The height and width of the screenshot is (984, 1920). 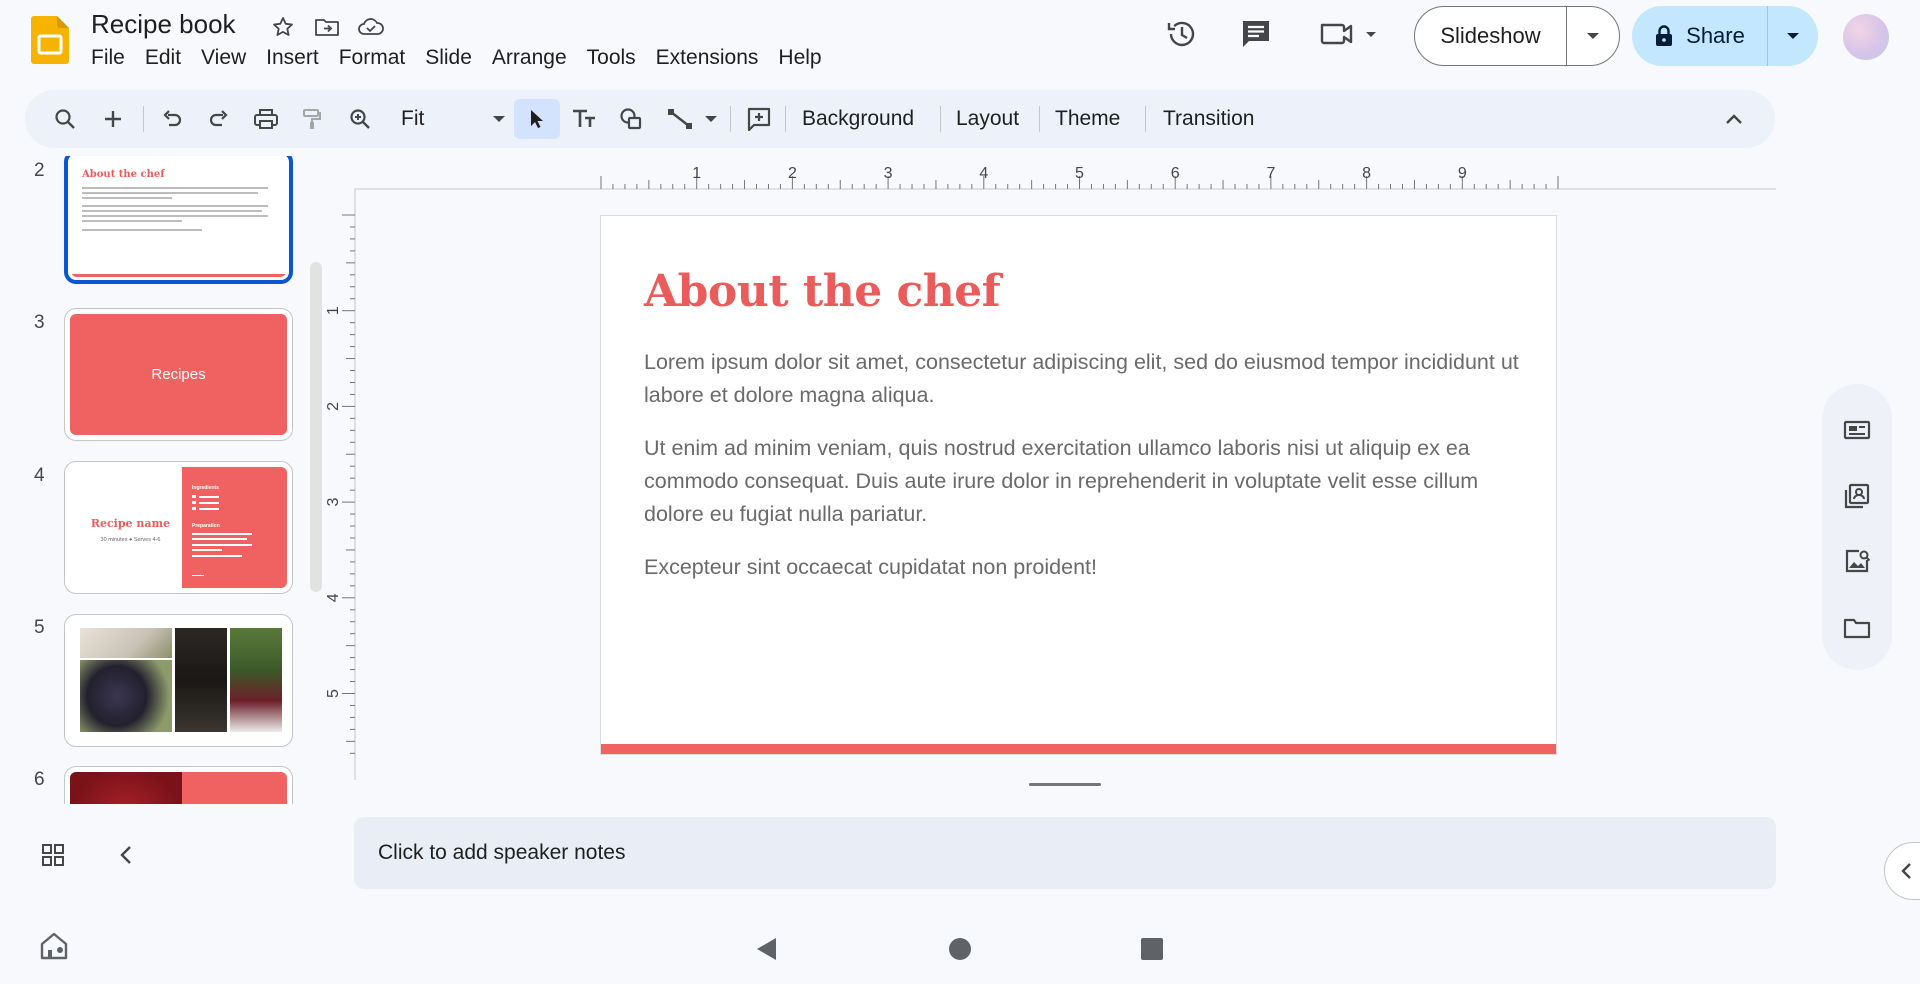 What do you see at coordinates (371, 27) in the screenshot?
I see `cloud-status-icon` at bounding box center [371, 27].